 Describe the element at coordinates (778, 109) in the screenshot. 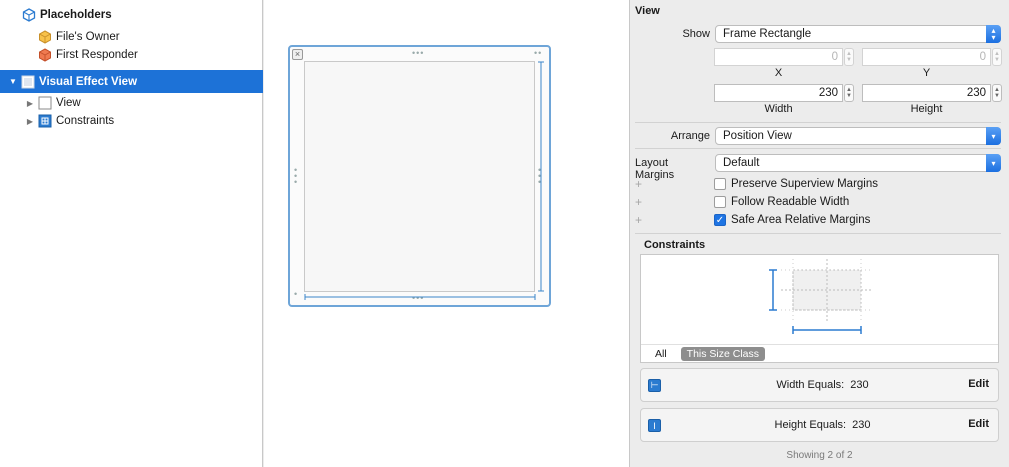

I see `width-label: Width` at that location.